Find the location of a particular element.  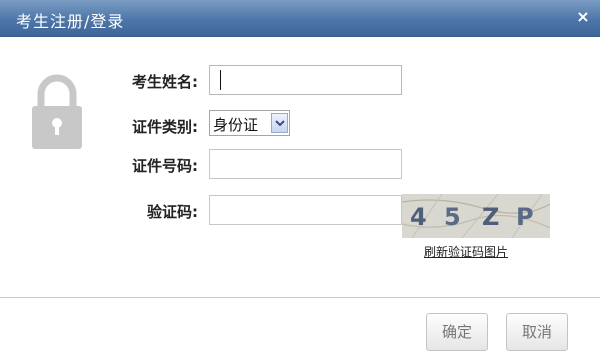

id-type-label: 证件类别: is located at coordinates (165, 127).